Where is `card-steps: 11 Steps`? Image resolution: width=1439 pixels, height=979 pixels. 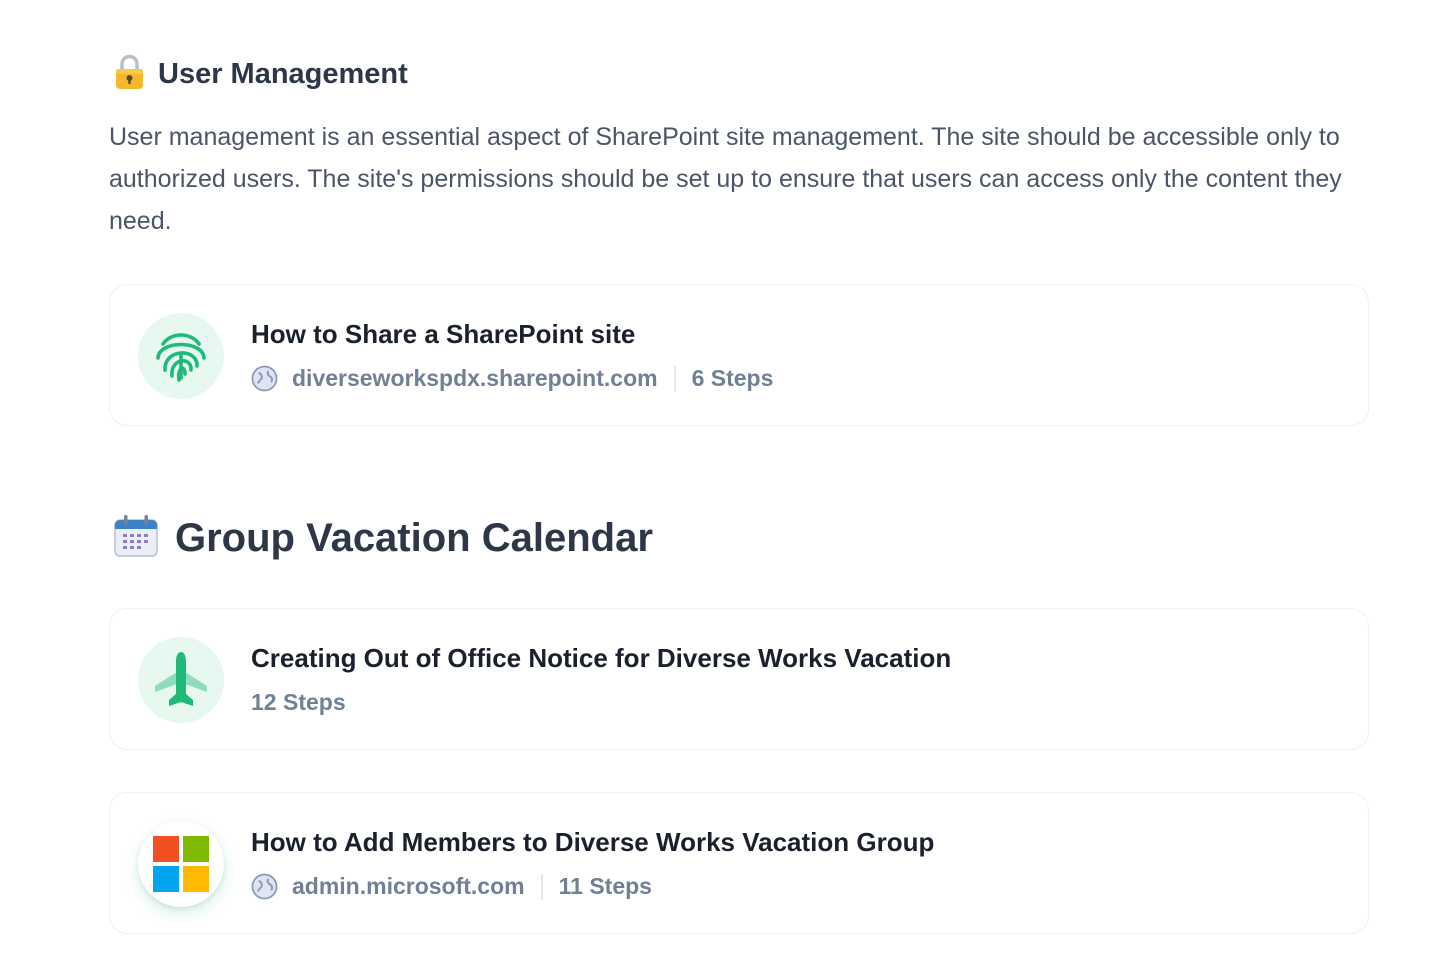
card-steps: 11 Steps is located at coordinates (605, 886).